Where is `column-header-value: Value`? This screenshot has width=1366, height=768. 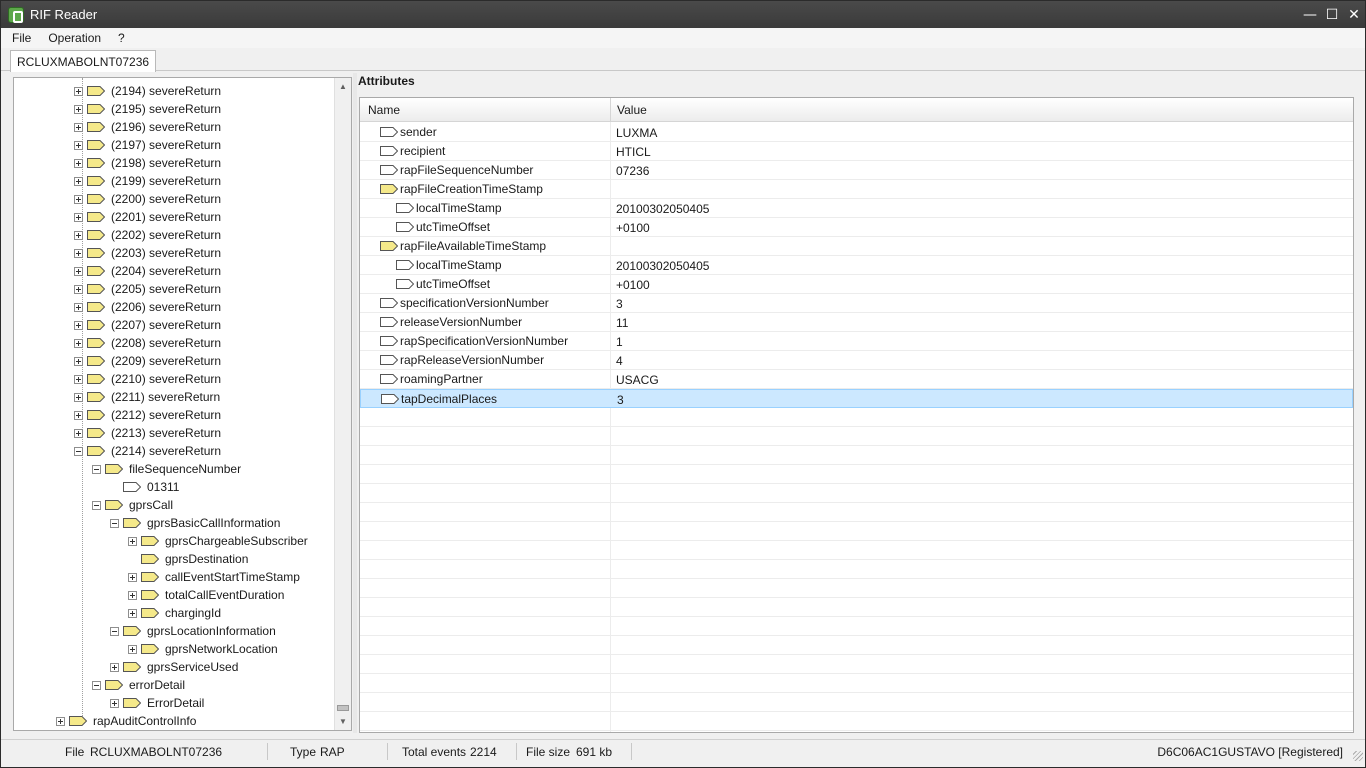
column-header-value: Value is located at coordinates (632, 110).